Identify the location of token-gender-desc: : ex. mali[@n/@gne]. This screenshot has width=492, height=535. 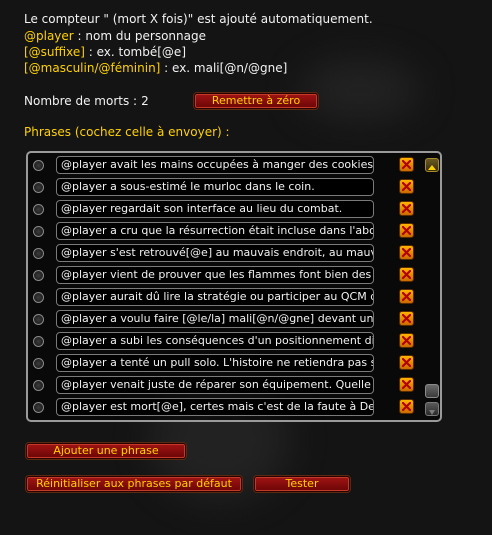
(224, 68).